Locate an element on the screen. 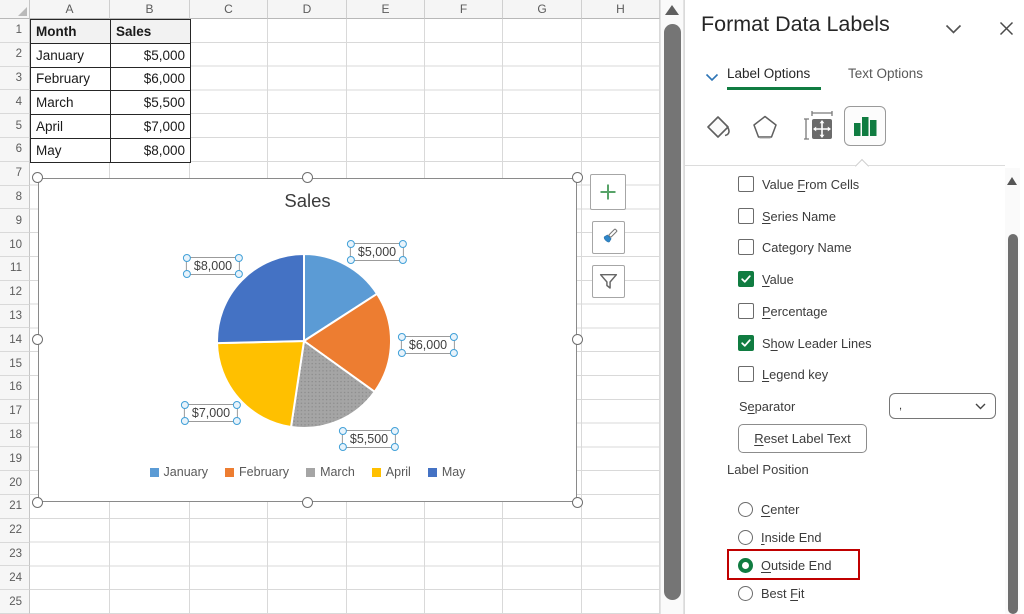  column-header-D: D is located at coordinates (307, 9).